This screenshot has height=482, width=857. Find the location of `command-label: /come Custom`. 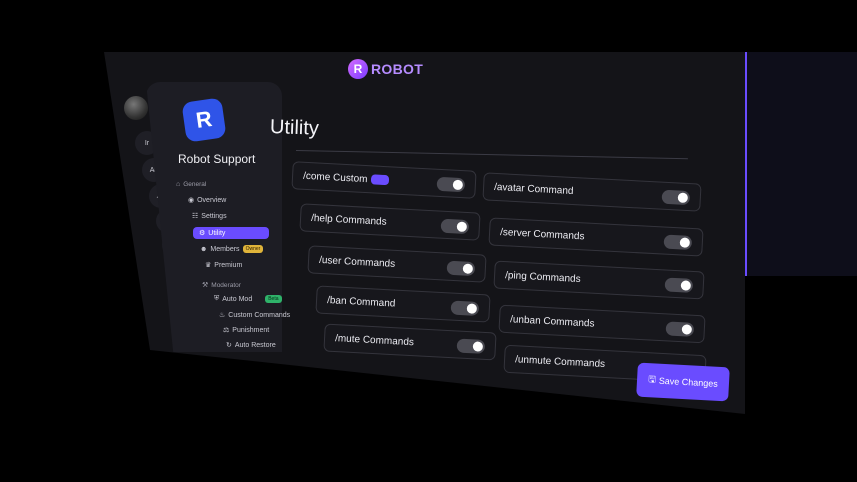

command-label: /come Custom is located at coordinates (346, 179).